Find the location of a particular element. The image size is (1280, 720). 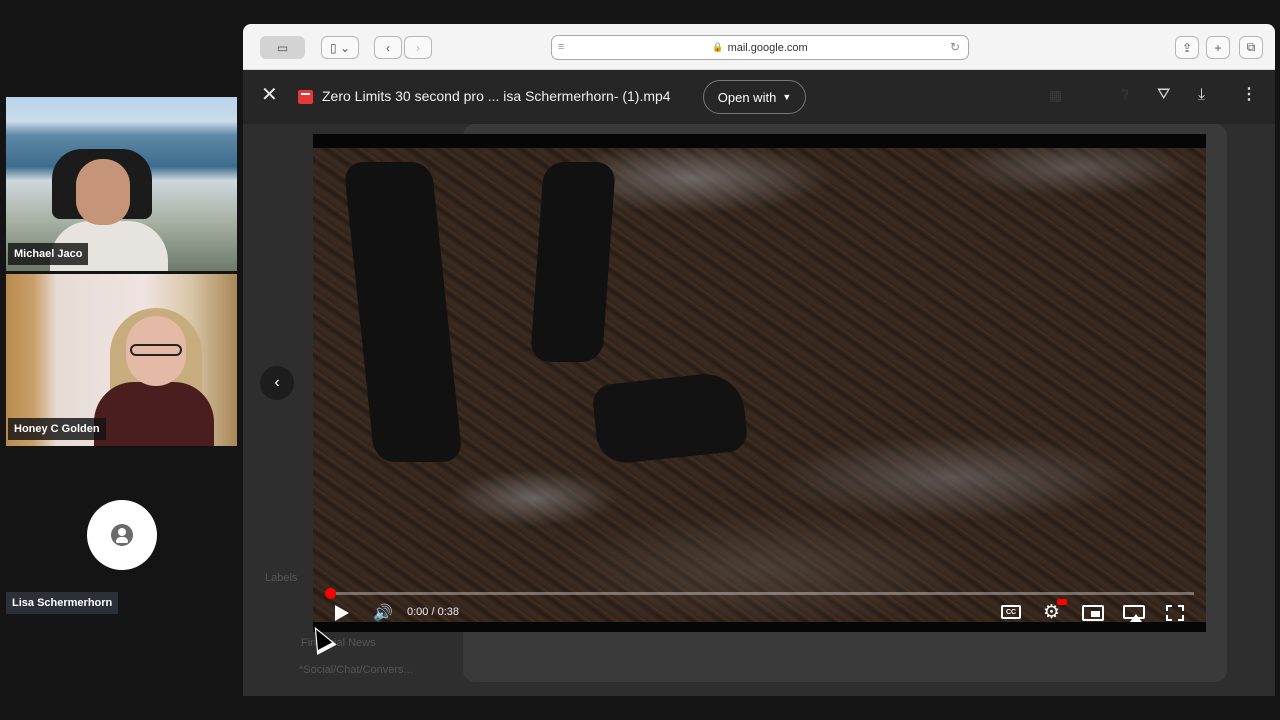

tab-overview-button: ⧉ is located at coordinates (1251, 47).